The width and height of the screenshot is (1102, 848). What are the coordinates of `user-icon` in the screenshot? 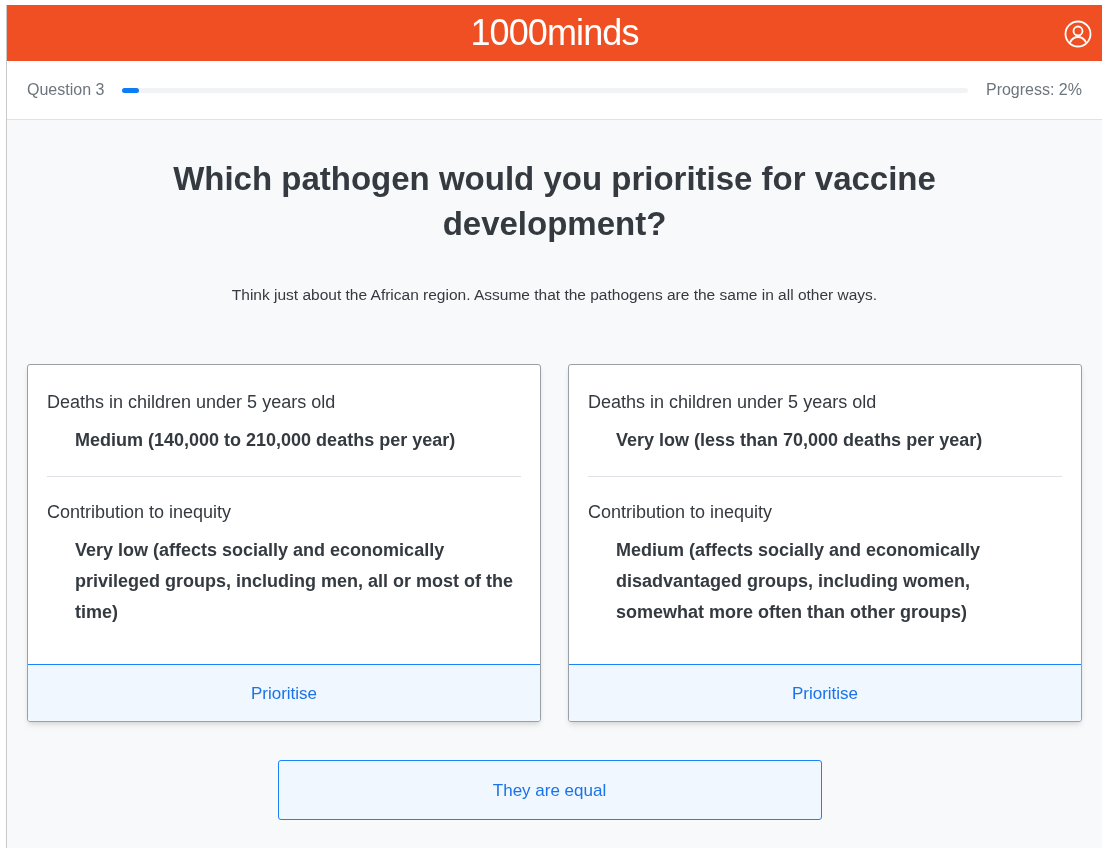 It's located at (1078, 34).